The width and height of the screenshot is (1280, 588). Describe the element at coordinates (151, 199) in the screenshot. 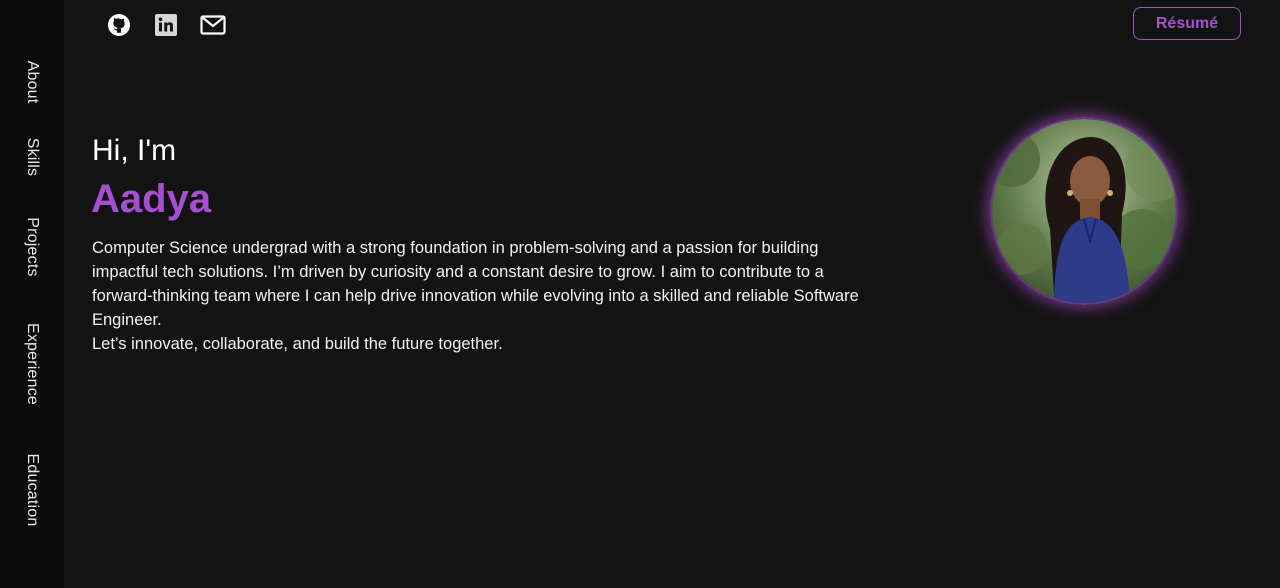

I see `hero-name: Aadya` at that location.